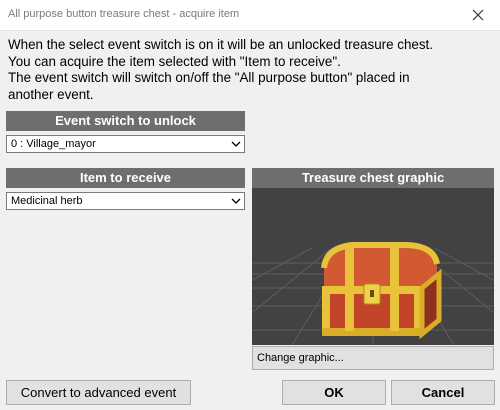 The image size is (500, 410). I want to click on close-button, so click(478, 15).